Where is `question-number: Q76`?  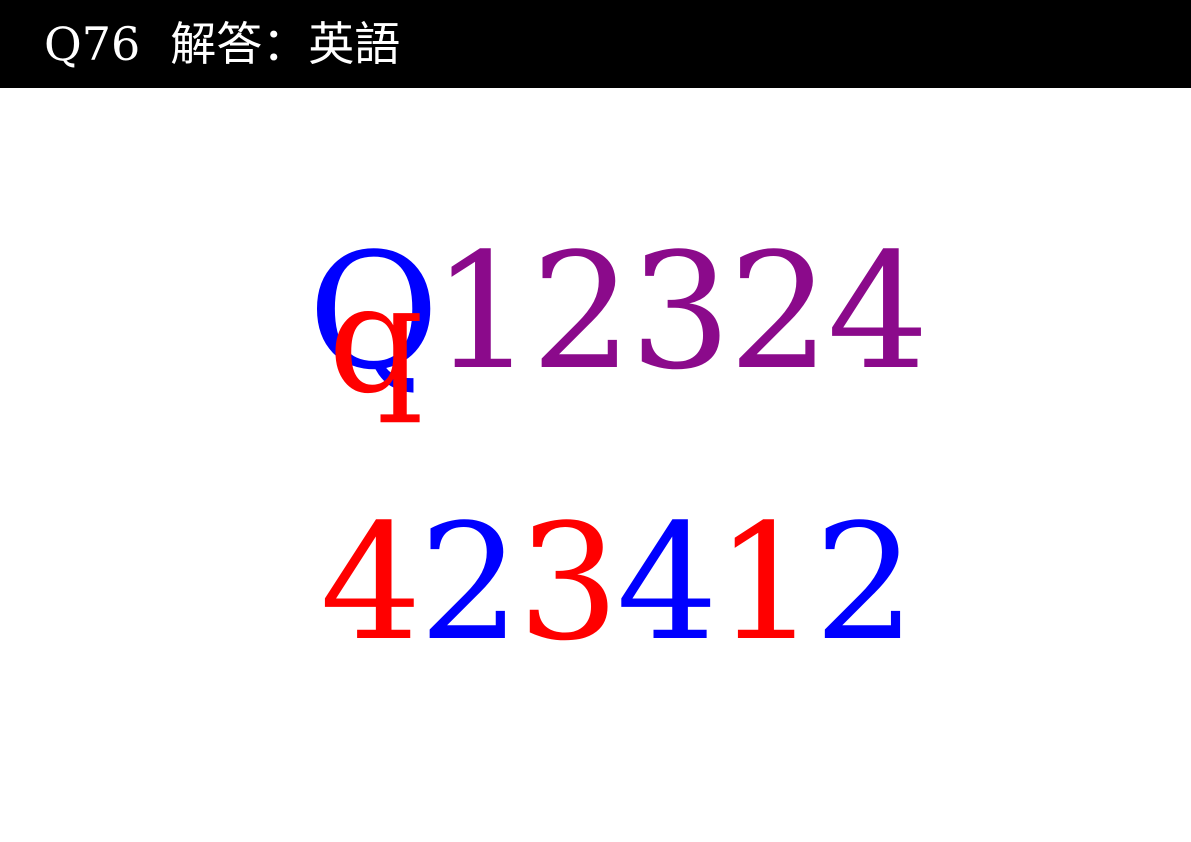
question-number: Q76 is located at coordinates (92, 44).